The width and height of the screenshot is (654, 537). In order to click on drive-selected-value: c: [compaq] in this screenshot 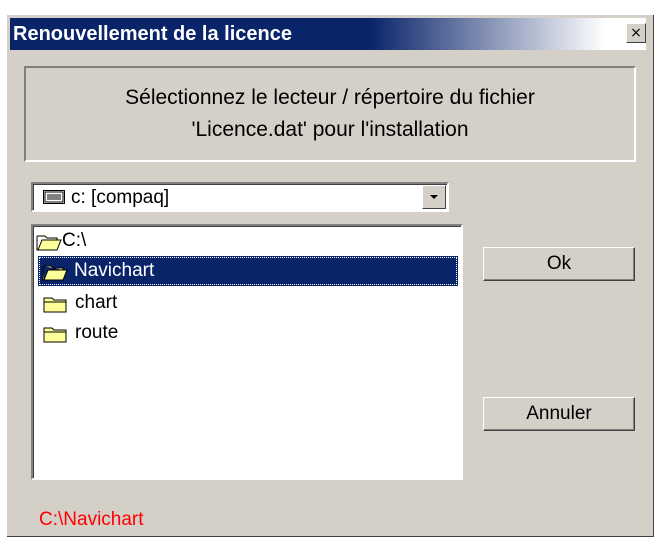, I will do `click(120, 197)`.